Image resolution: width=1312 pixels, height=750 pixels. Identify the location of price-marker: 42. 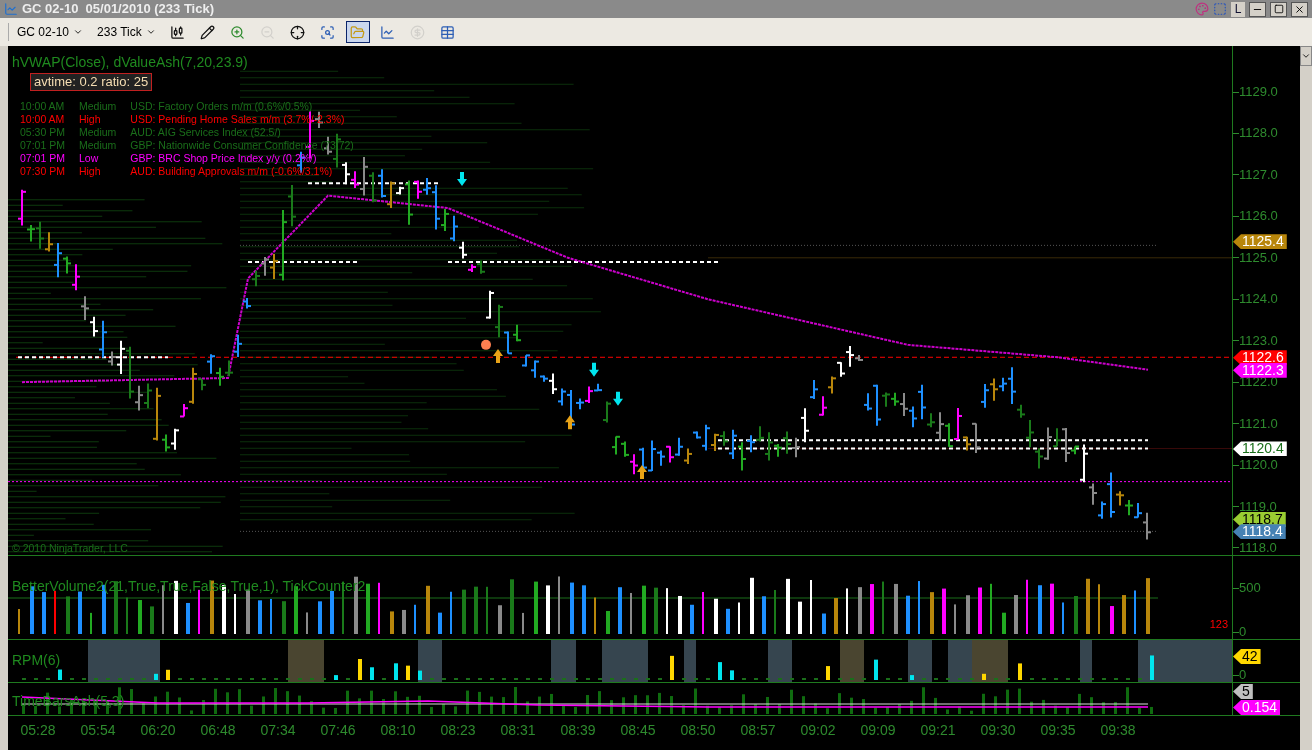
(1247, 656).